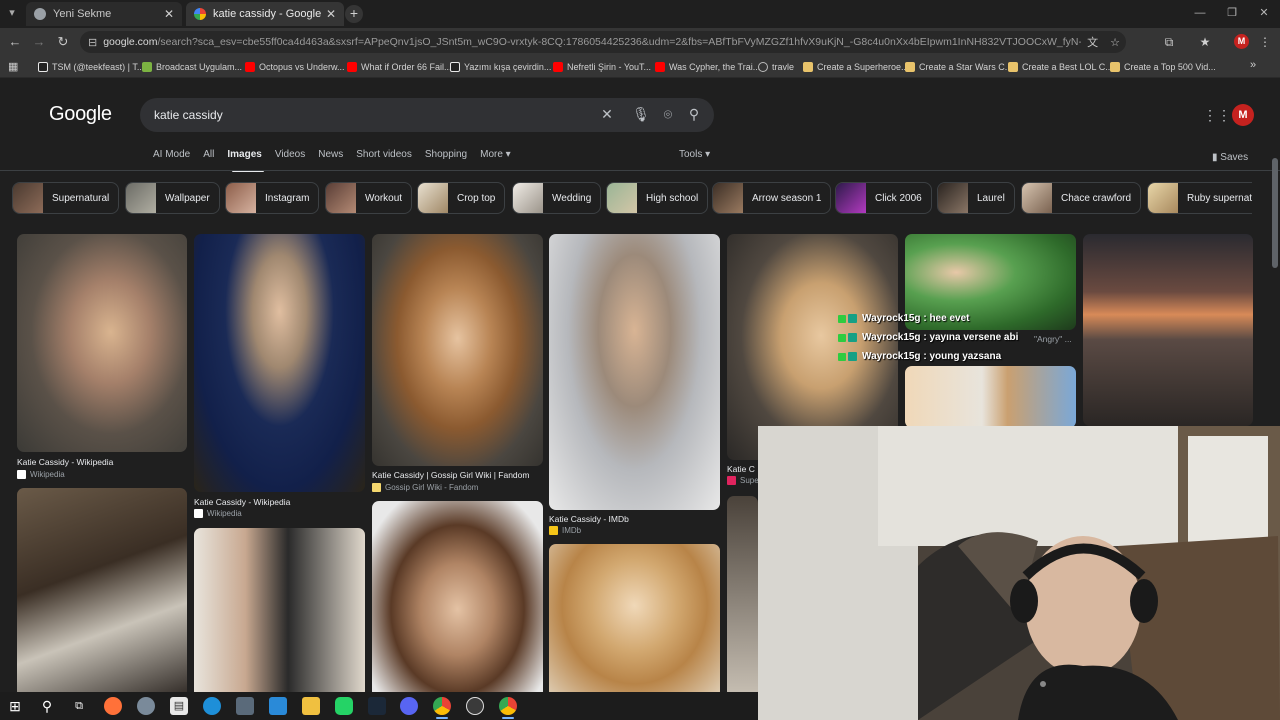 This screenshot has height=720, width=1280. I want to click on firefox-icon, so click(113, 706).